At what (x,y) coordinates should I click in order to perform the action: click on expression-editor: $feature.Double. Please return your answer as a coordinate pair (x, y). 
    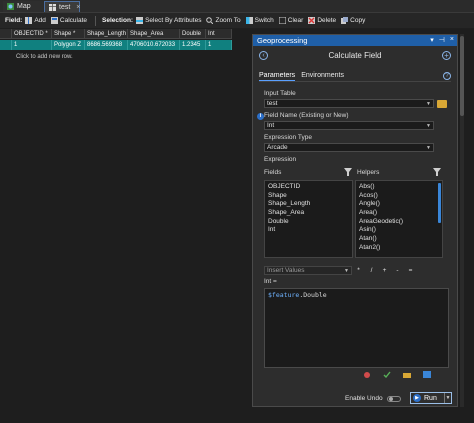
    Looking at the image, I should click on (356, 328).